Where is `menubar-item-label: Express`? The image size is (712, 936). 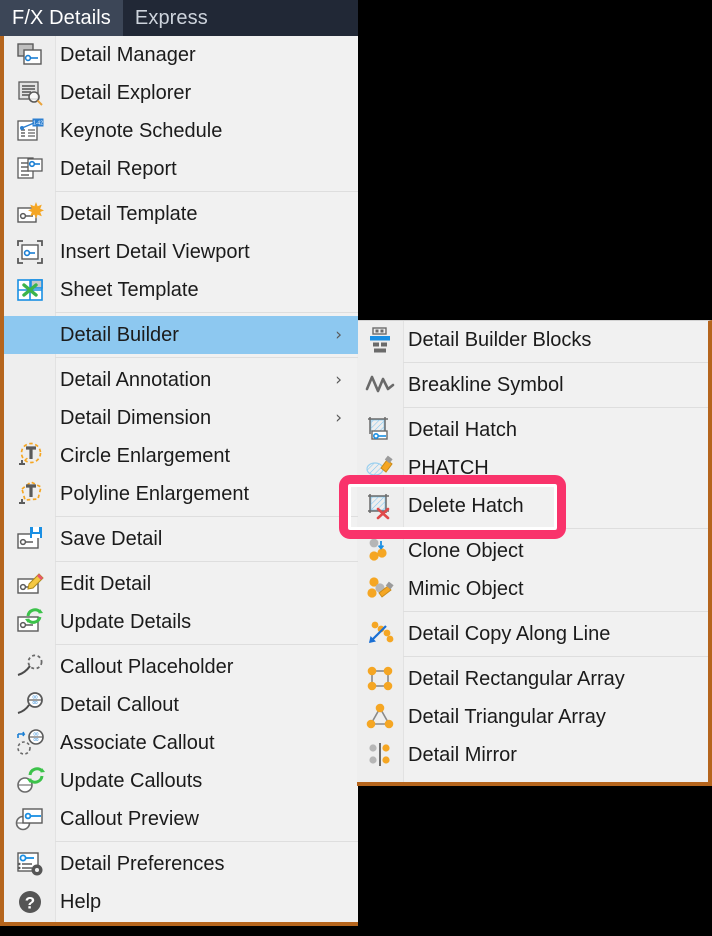 menubar-item-label: Express is located at coordinates (171, 17).